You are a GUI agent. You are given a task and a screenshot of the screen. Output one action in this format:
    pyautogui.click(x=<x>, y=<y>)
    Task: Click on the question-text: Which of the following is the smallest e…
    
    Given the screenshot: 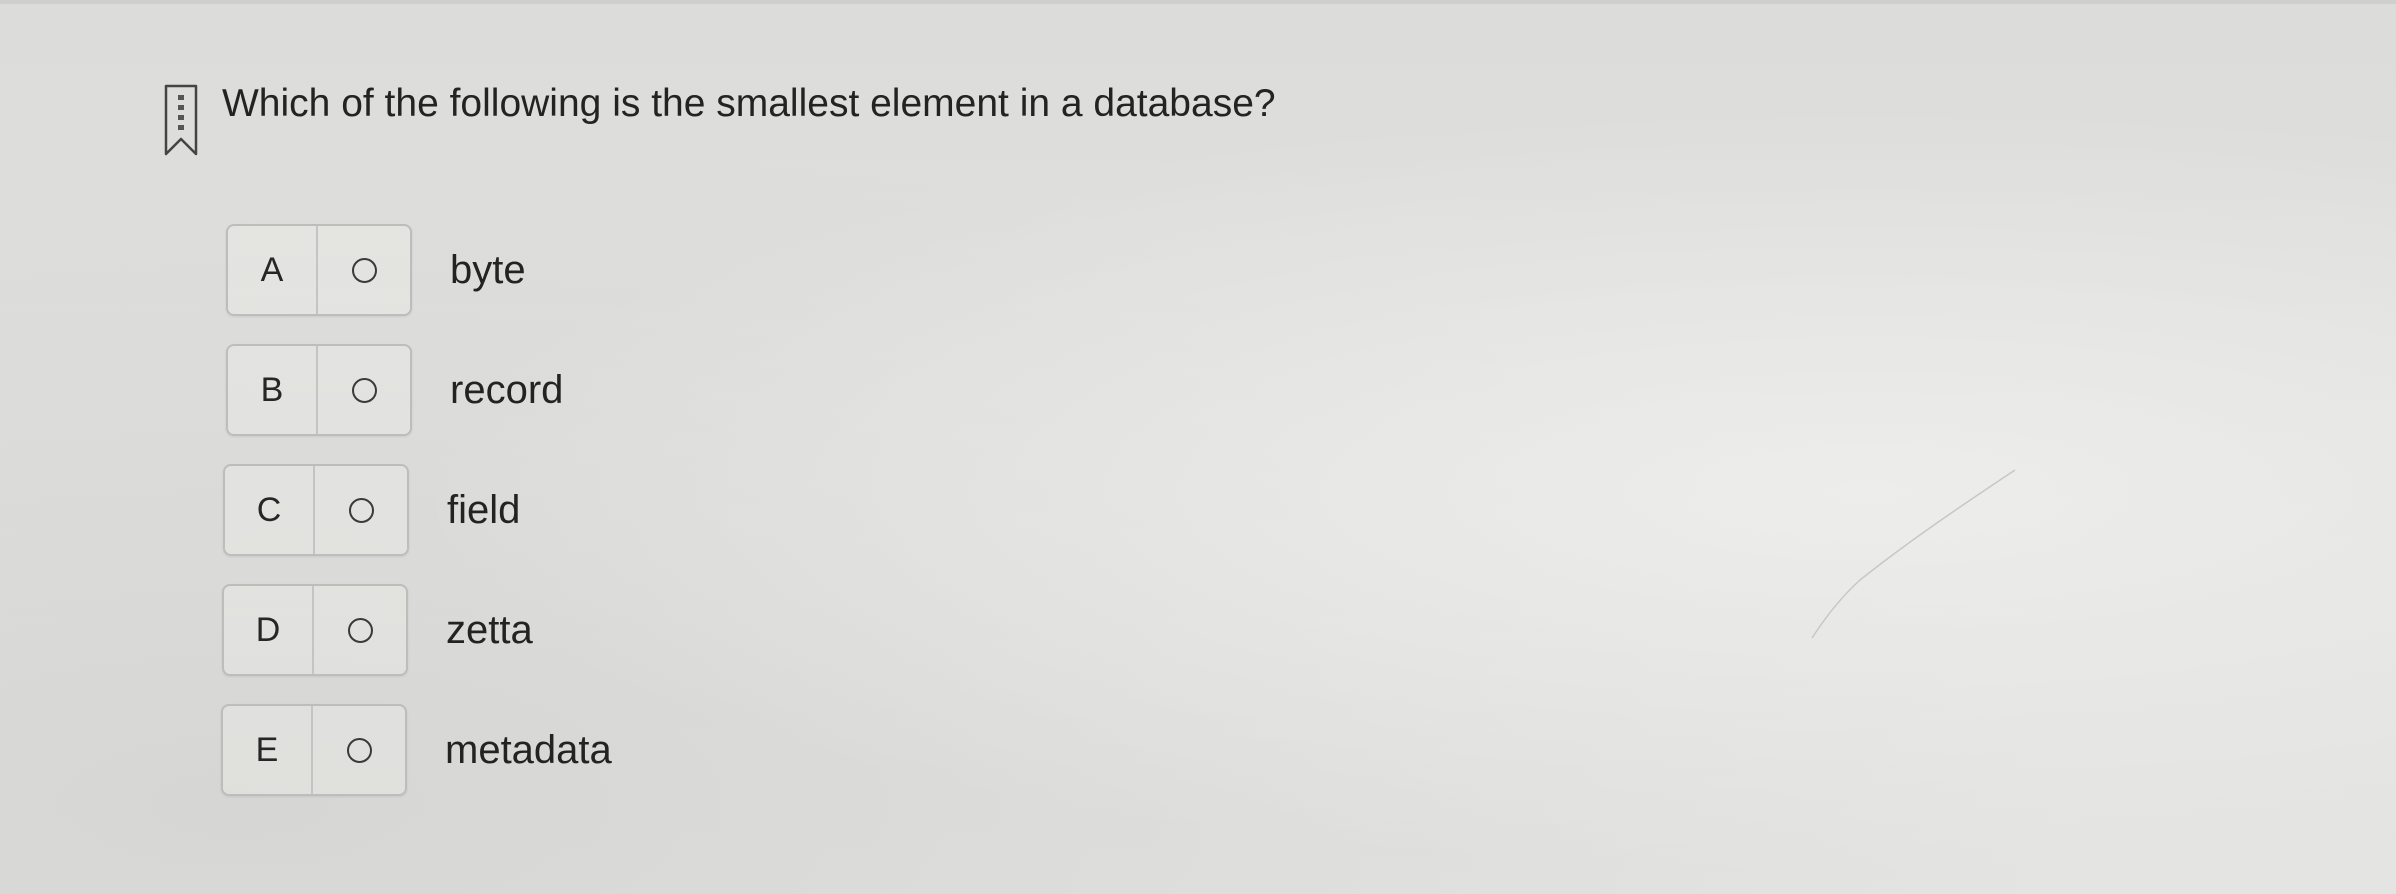 What is the action you would take?
    pyautogui.click(x=749, y=103)
    